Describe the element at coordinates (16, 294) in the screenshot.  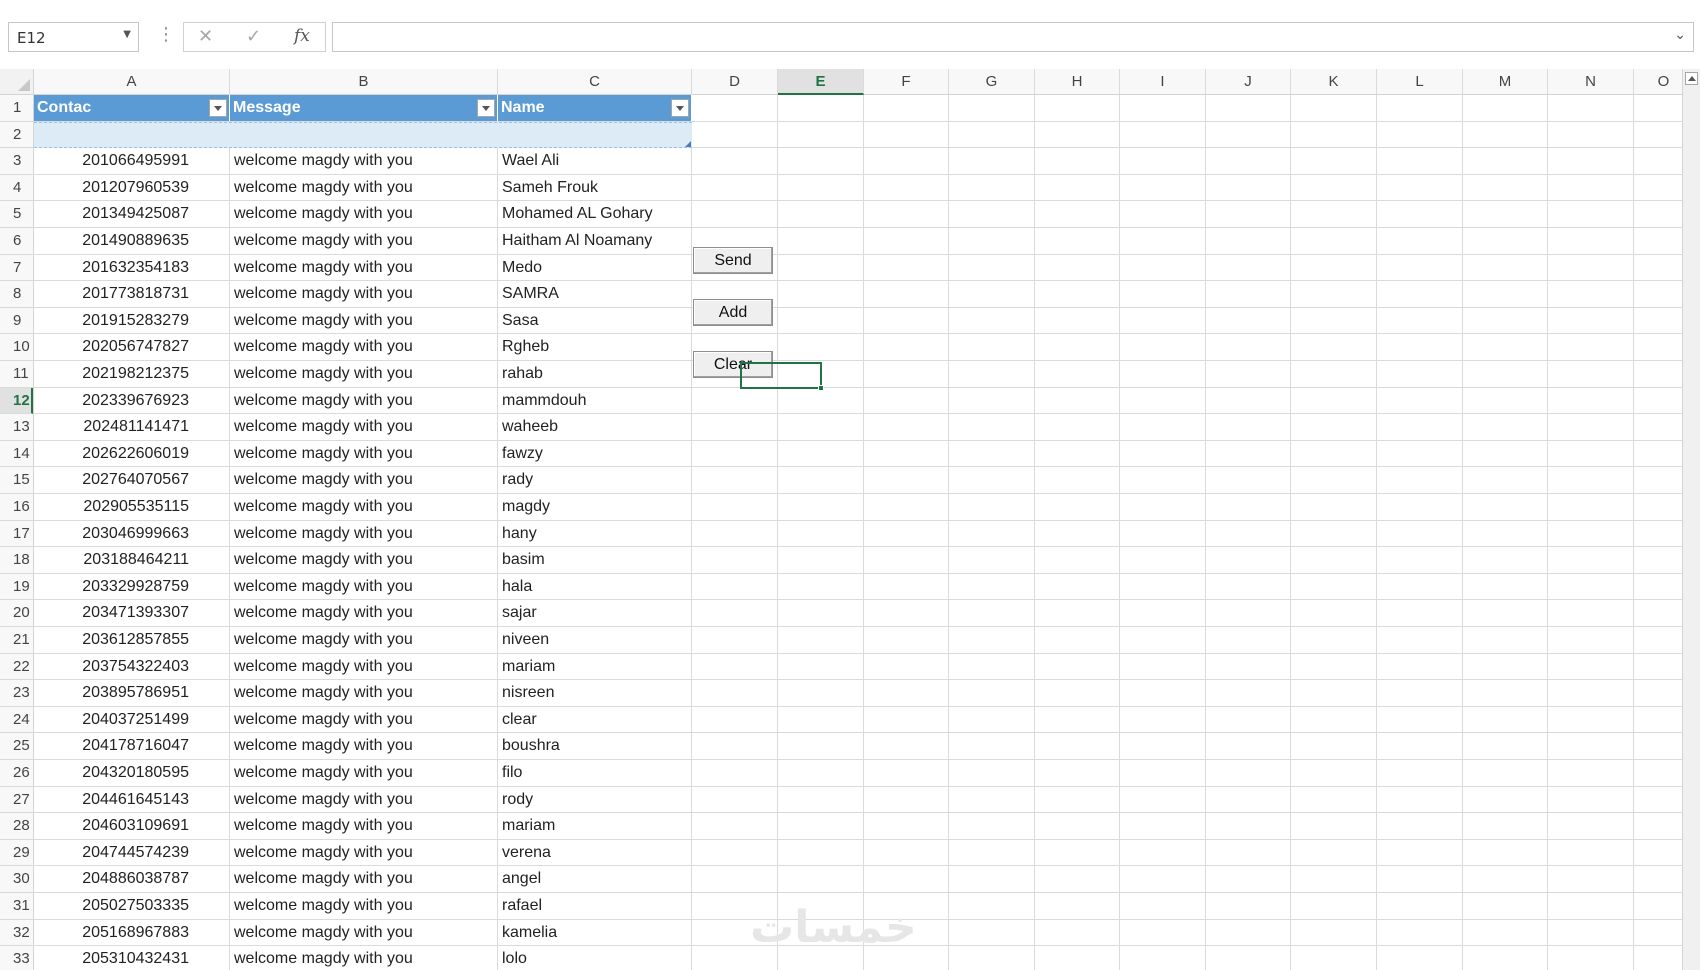
I see `row-header-8: 8` at that location.